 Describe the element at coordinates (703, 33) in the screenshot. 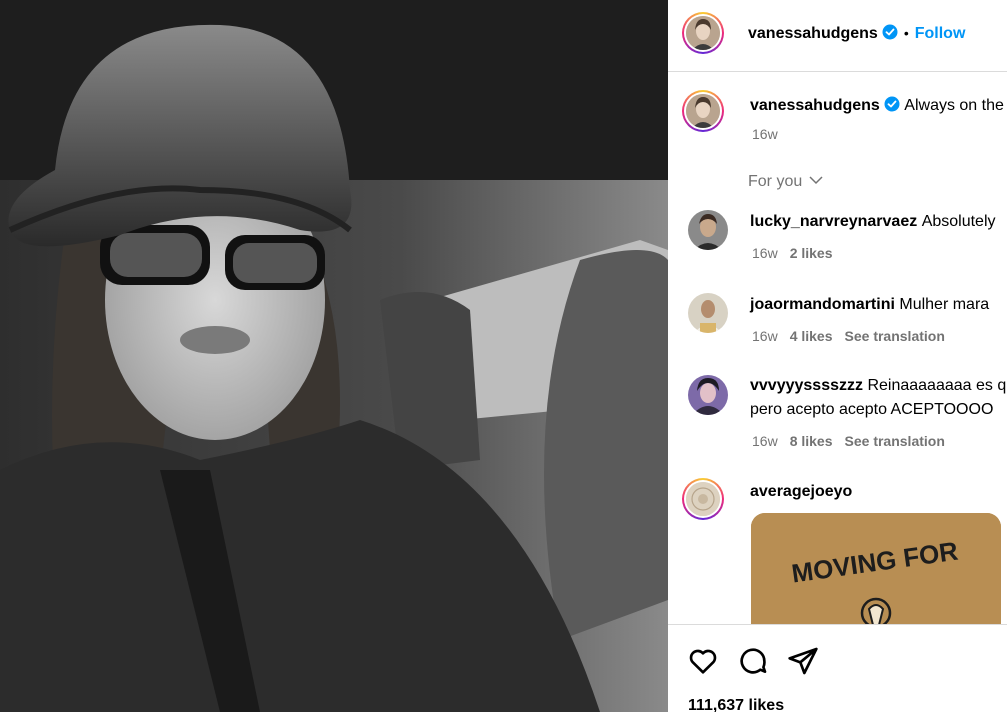

I see `author-avatar` at that location.